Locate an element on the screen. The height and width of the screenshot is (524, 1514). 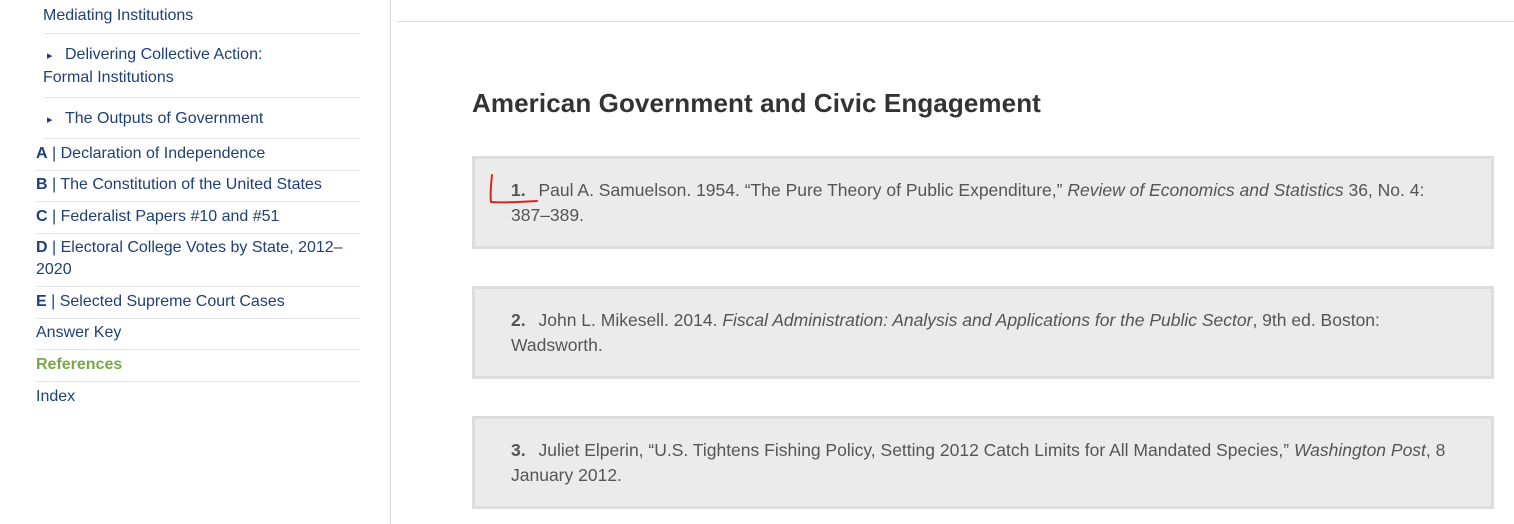
reference-text: John L. Mikesell. 2014. is located at coordinates (630, 320).